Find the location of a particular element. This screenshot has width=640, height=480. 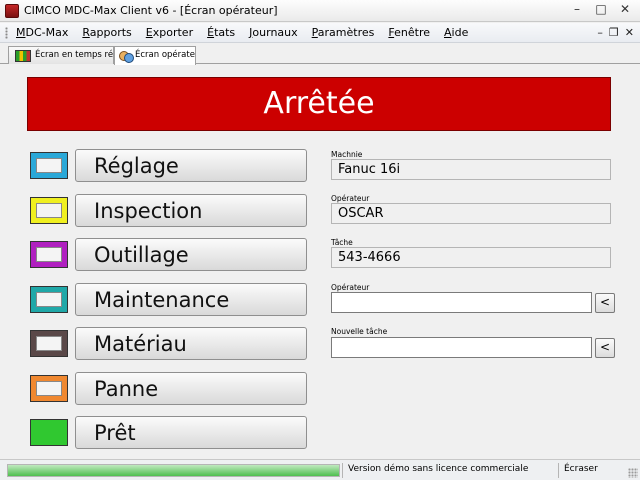

tab-operator: Écran opérateur is located at coordinates (155, 55).